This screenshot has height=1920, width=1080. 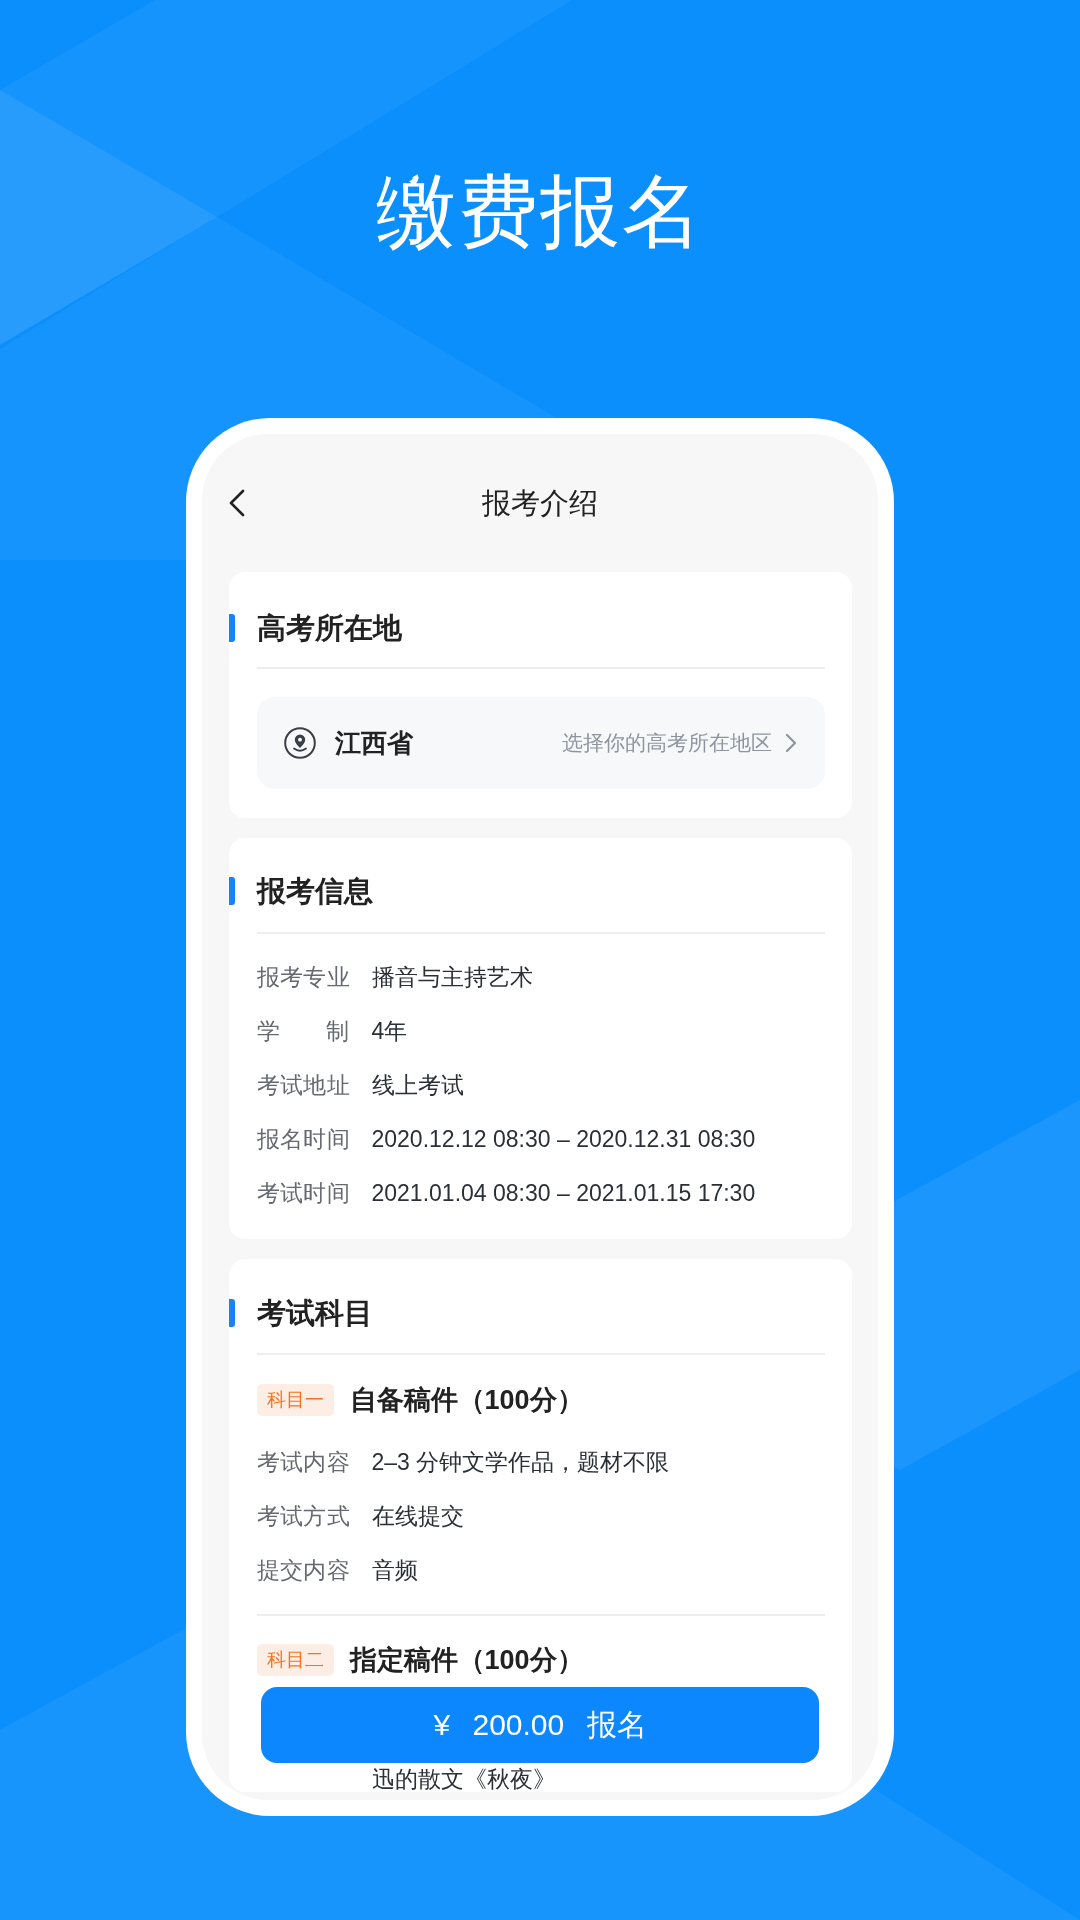 What do you see at coordinates (452, 977) in the screenshot?
I see `field-value: 播音与主持艺术` at bounding box center [452, 977].